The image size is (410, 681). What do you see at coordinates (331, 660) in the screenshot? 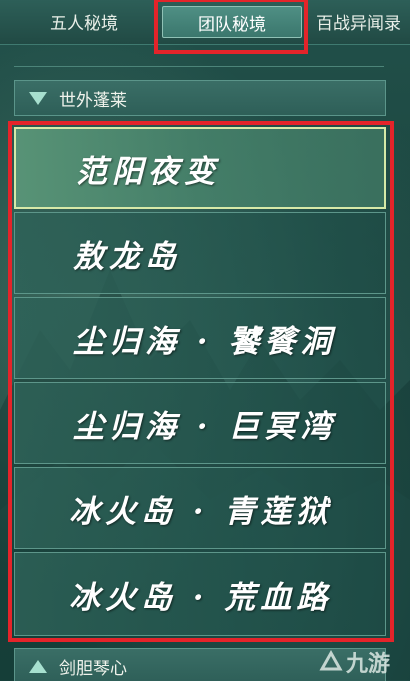
I see `nine-game-logo-icon` at bounding box center [331, 660].